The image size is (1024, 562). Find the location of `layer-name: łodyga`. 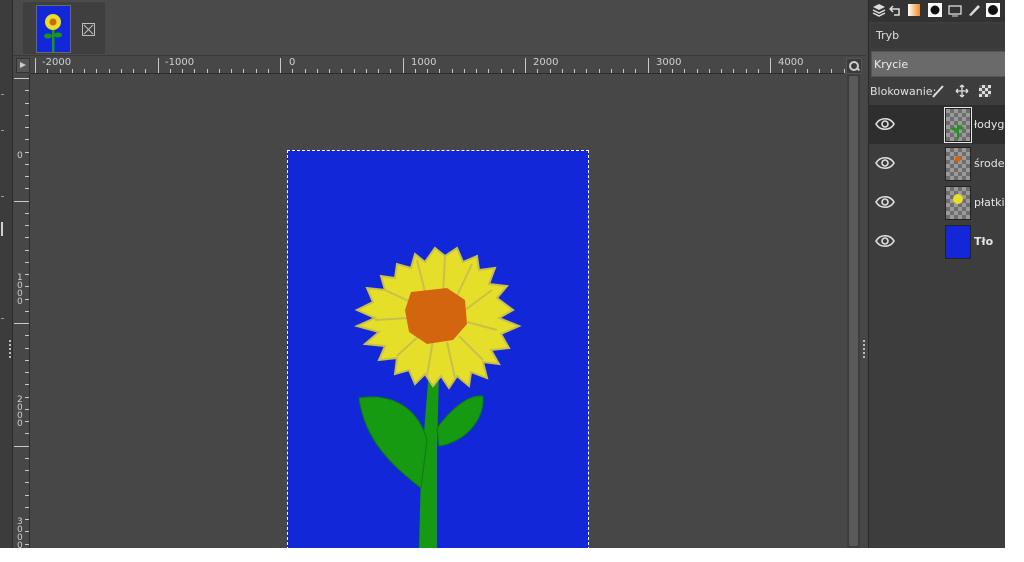

layer-name: łodyga is located at coordinates (989, 124).